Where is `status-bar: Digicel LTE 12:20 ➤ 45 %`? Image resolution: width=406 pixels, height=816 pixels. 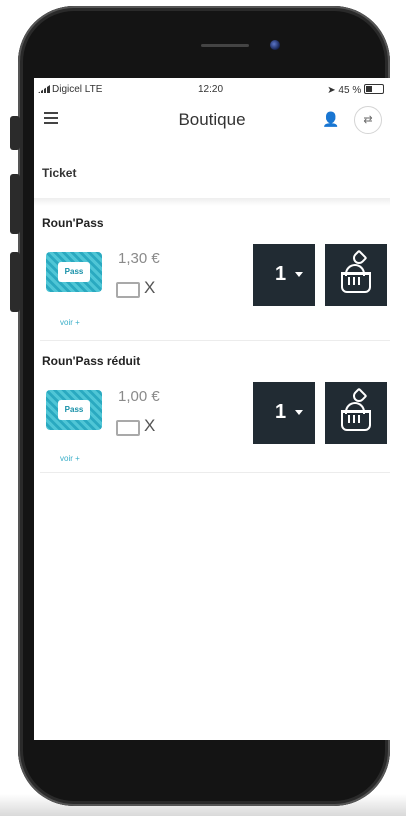 status-bar: Digicel LTE 12:20 ➤ 45 % is located at coordinates (212, 89).